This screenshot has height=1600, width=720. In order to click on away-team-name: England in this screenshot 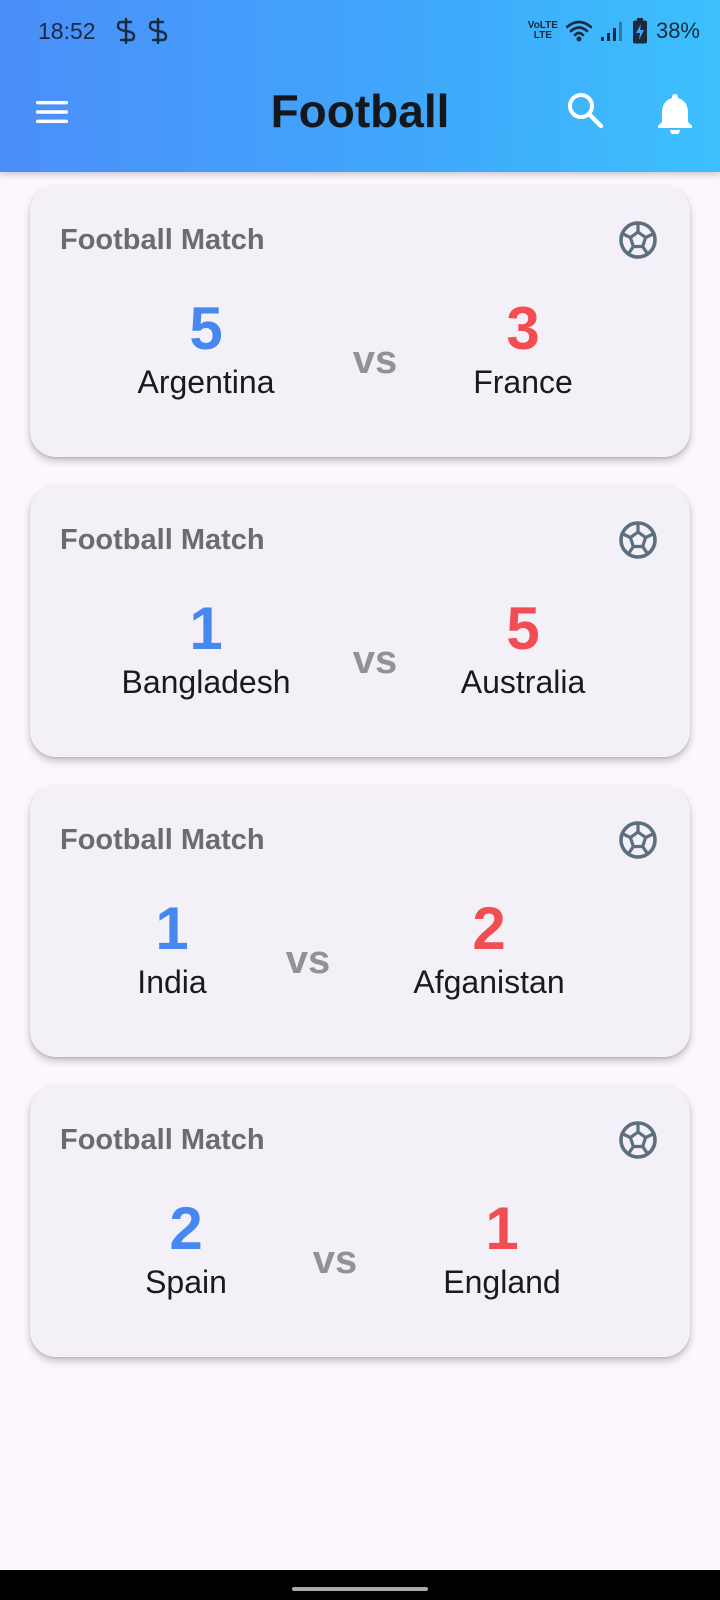, I will do `click(502, 1282)`.